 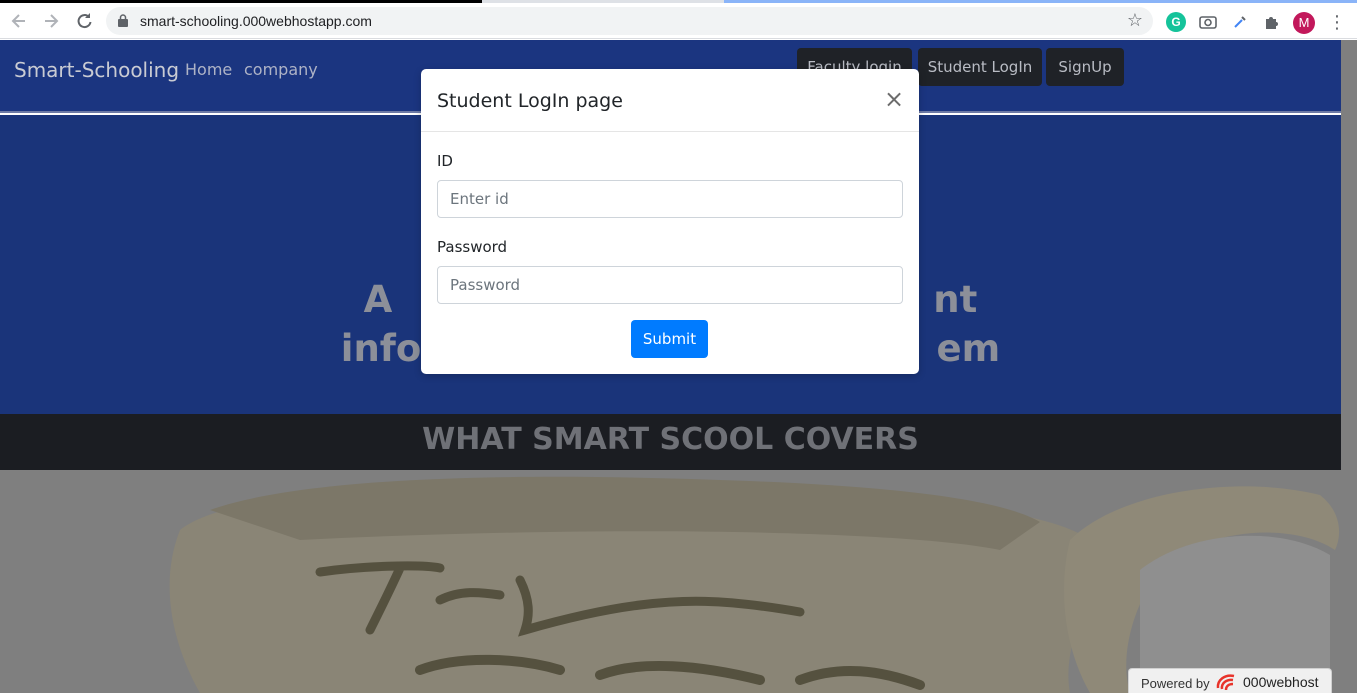 I want to click on close-icon: ×, so click(x=894, y=99).